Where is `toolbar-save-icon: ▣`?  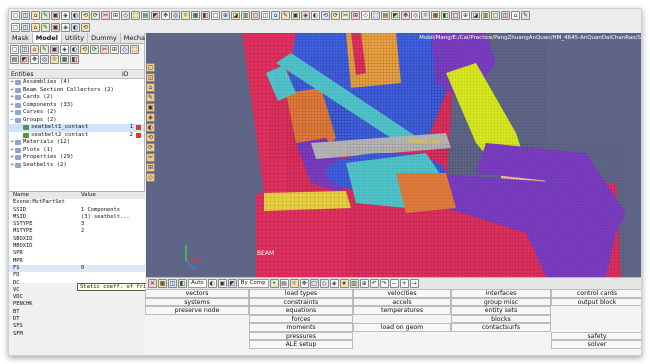
toolbar-save-icon: ▣ is located at coordinates (295, 15).